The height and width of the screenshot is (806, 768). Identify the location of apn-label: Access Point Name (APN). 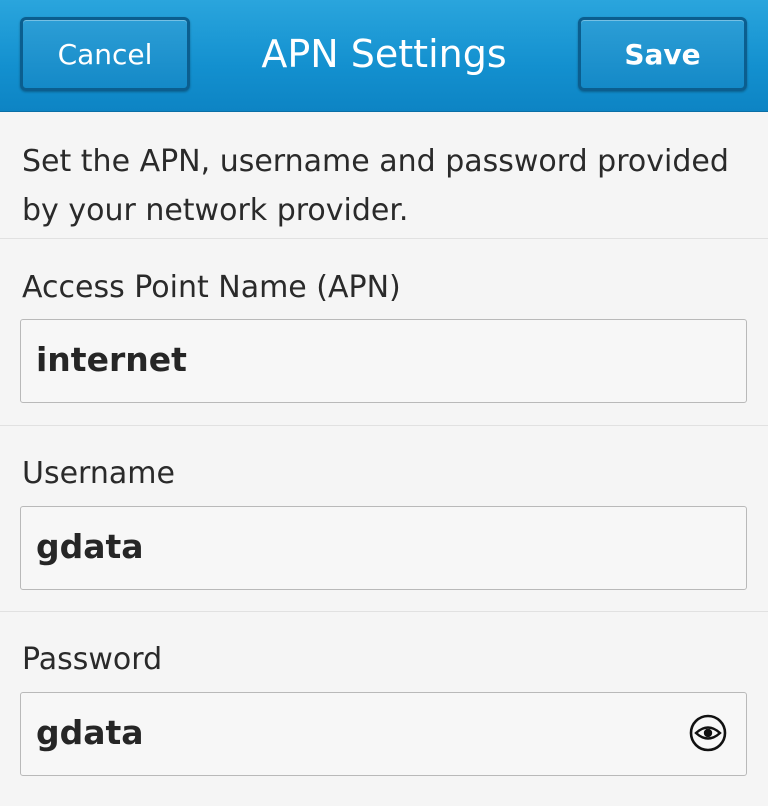
(211, 287).